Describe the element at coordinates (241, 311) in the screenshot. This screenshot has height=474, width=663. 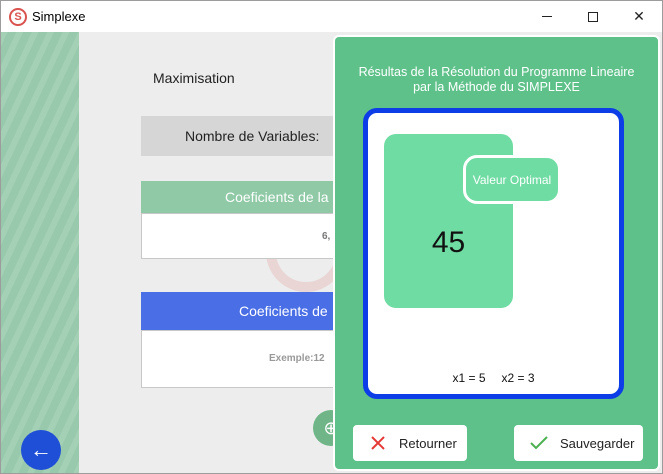
I see `constraint-coef-header: Coeficients de` at that location.